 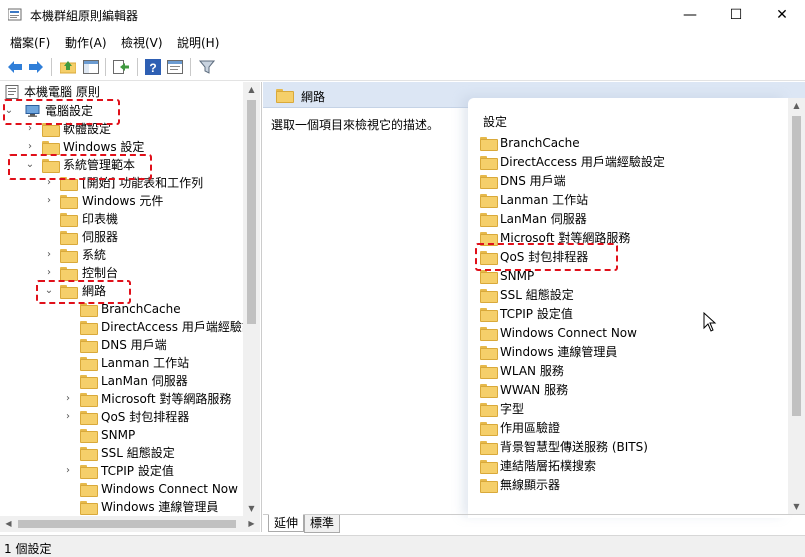 What do you see at coordinates (100, 237) in the screenshot?
I see `tree-label: 伺服器` at bounding box center [100, 237].